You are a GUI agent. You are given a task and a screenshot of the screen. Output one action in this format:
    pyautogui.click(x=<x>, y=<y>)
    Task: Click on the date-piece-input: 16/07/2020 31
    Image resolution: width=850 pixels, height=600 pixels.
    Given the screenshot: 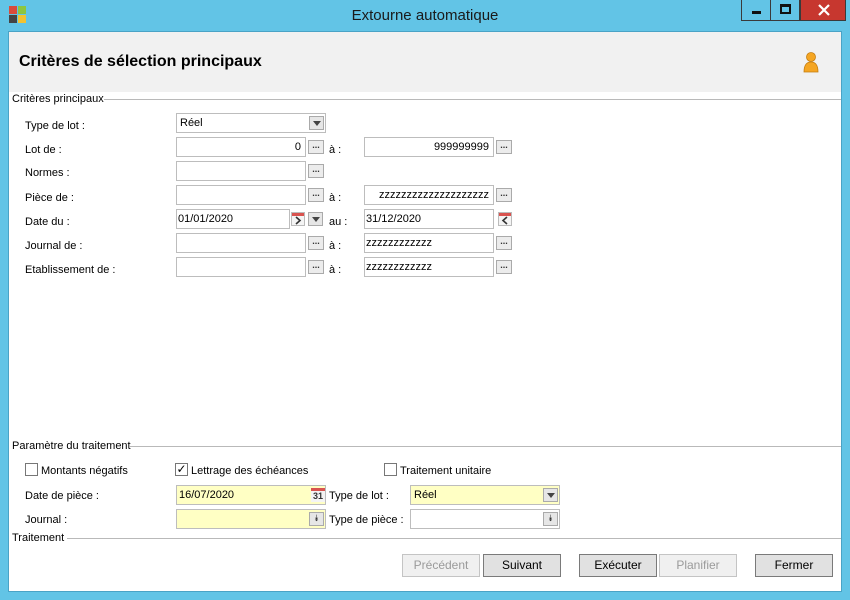 What is the action you would take?
    pyautogui.click(x=251, y=495)
    